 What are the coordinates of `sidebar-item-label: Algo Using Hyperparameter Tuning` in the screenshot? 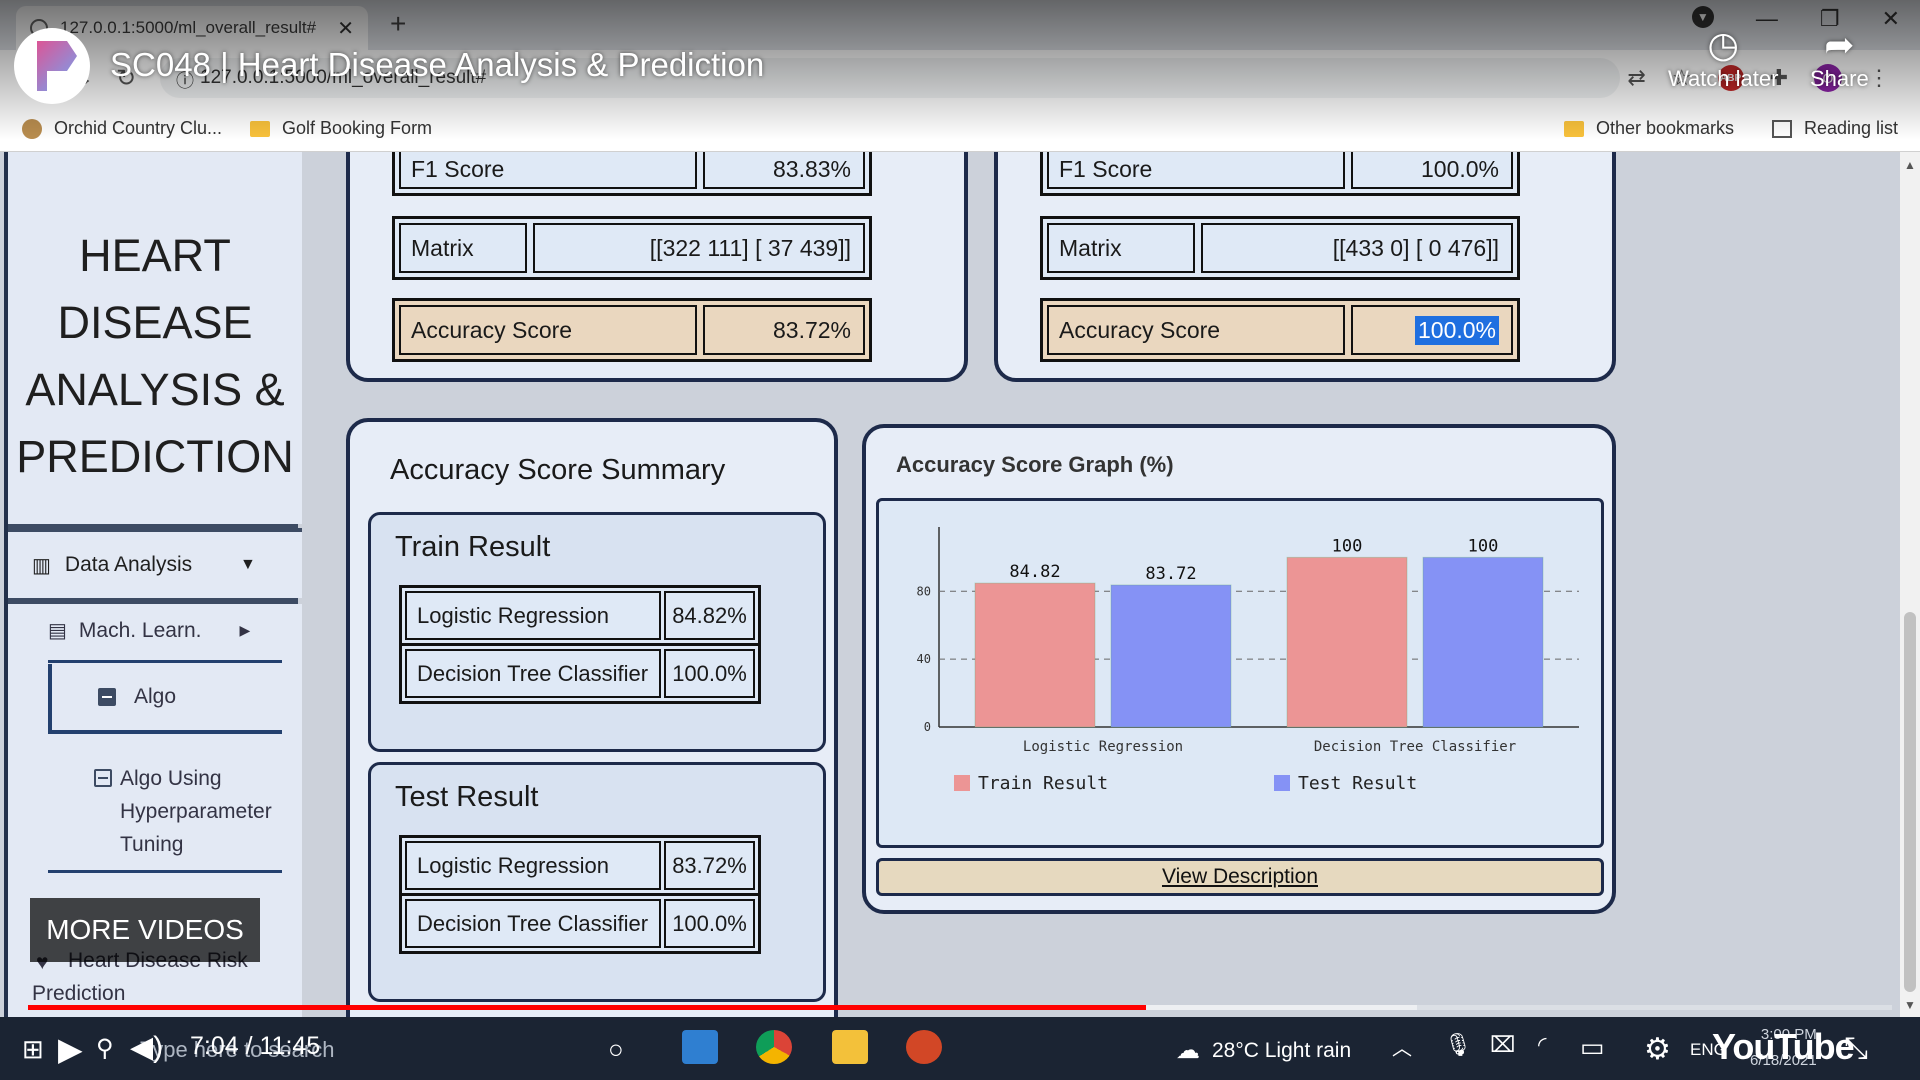 It's located at (196, 811).